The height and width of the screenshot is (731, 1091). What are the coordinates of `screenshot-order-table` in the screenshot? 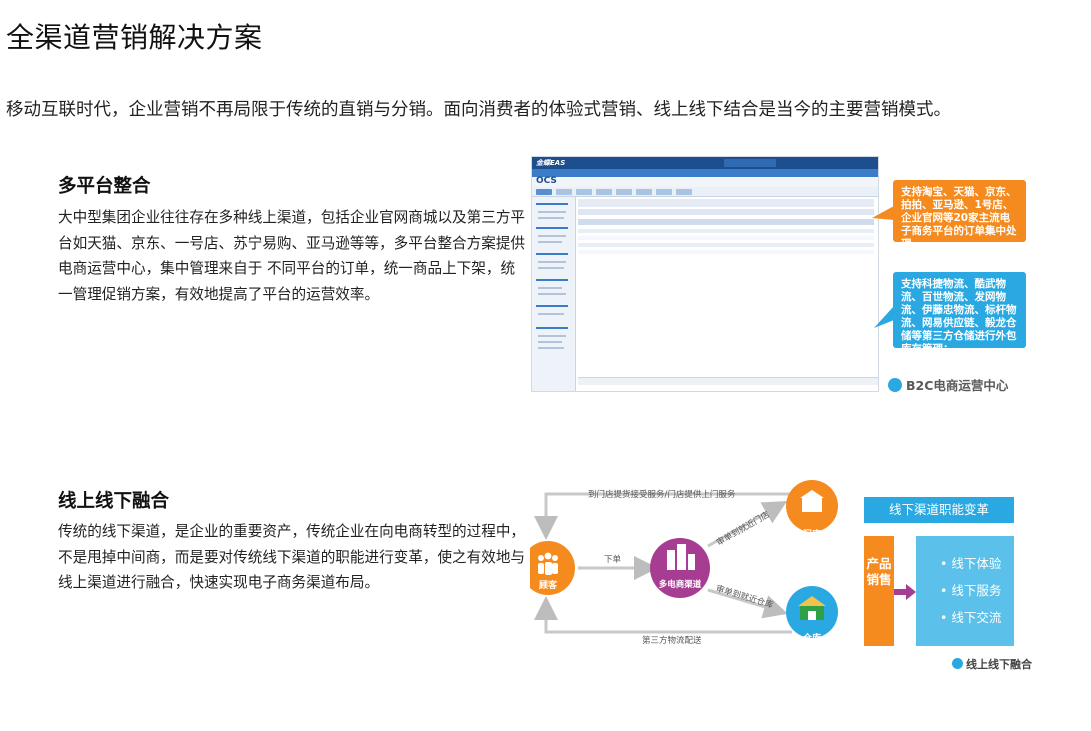 It's located at (728, 286).